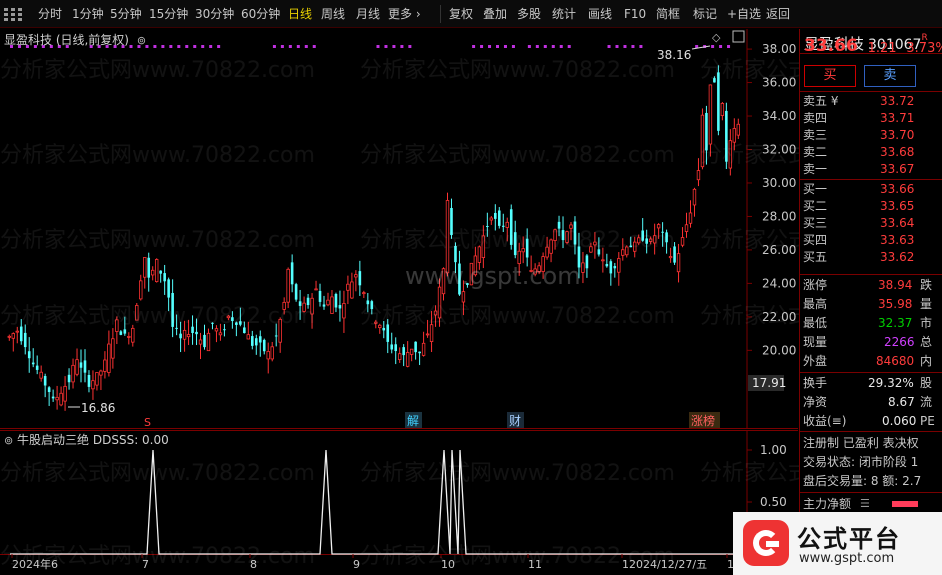 This screenshot has height=575, width=942. Describe the element at coordinates (413, 421) in the screenshot. I see `event-marker-unlock: 解` at that location.